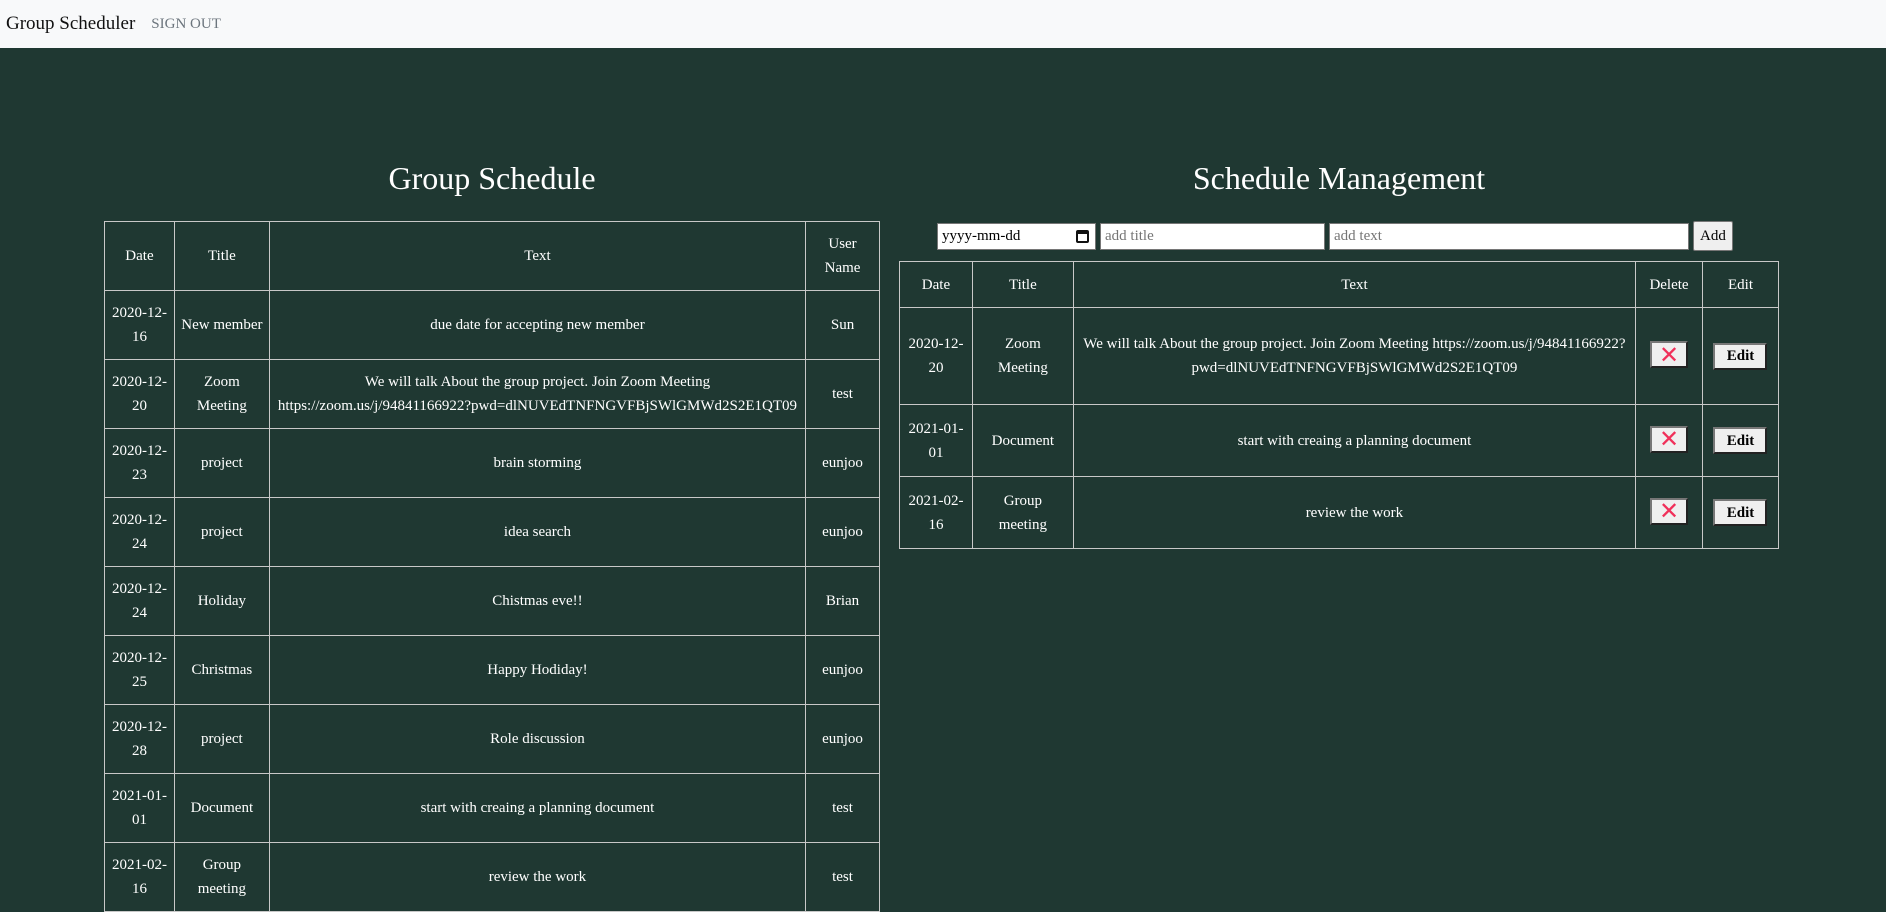  I want to click on column-header-user-name: User Name, so click(842, 256).